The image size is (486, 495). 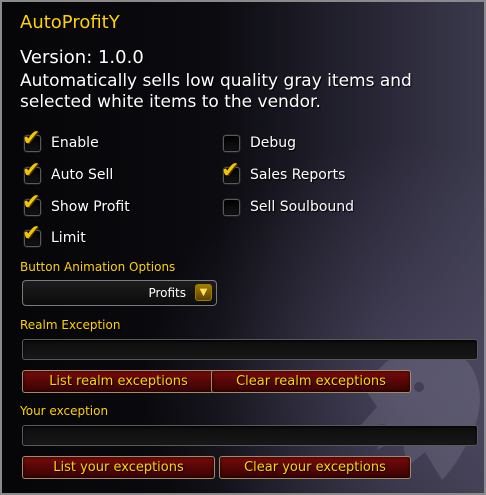 What do you see at coordinates (203, 292) in the screenshot?
I see `dropdown-arrow-icon: ▼` at bounding box center [203, 292].